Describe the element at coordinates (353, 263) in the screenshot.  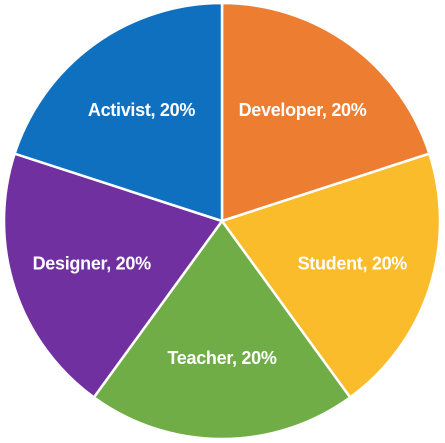
I see `pie-label-student: Student, 20%` at that location.